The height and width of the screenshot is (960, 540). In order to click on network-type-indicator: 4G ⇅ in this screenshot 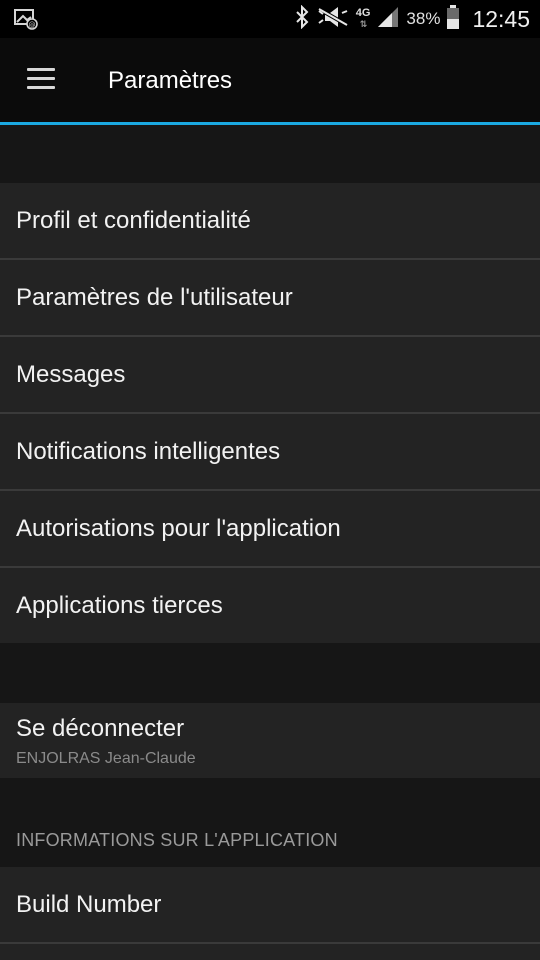, I will do `click(363, 19)`.